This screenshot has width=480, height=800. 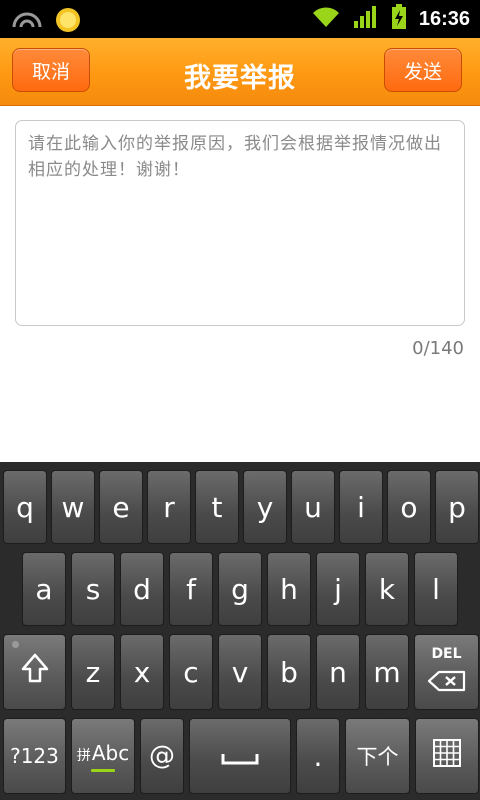 What do you see at coordinates (240, 19) in the screenshot?
I see `status-bar: 16:36` at bounding box center [240, 19].